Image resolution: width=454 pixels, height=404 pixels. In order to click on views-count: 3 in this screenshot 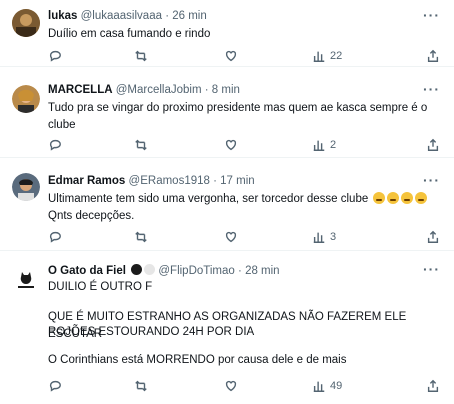, I will do `click(333, 237)`.